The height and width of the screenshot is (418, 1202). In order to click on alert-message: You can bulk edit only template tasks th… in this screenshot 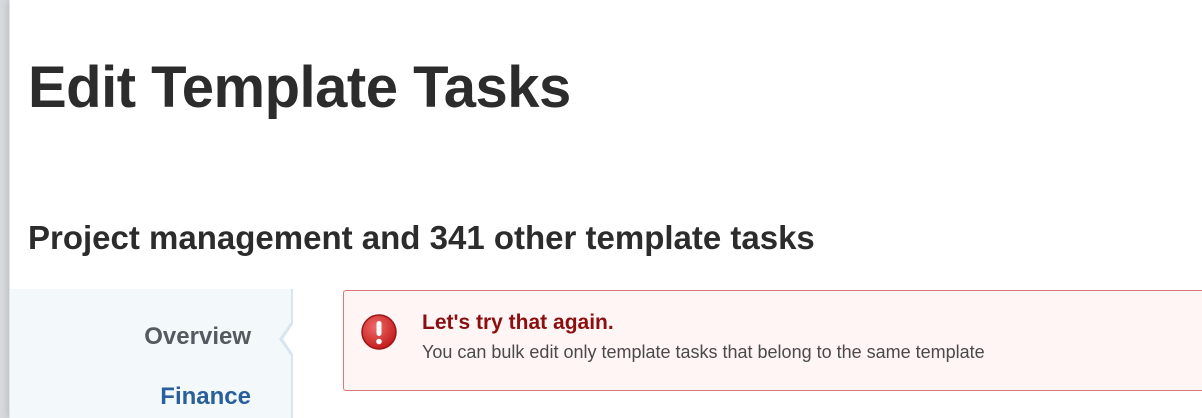, I will do `click(703, 352)`.